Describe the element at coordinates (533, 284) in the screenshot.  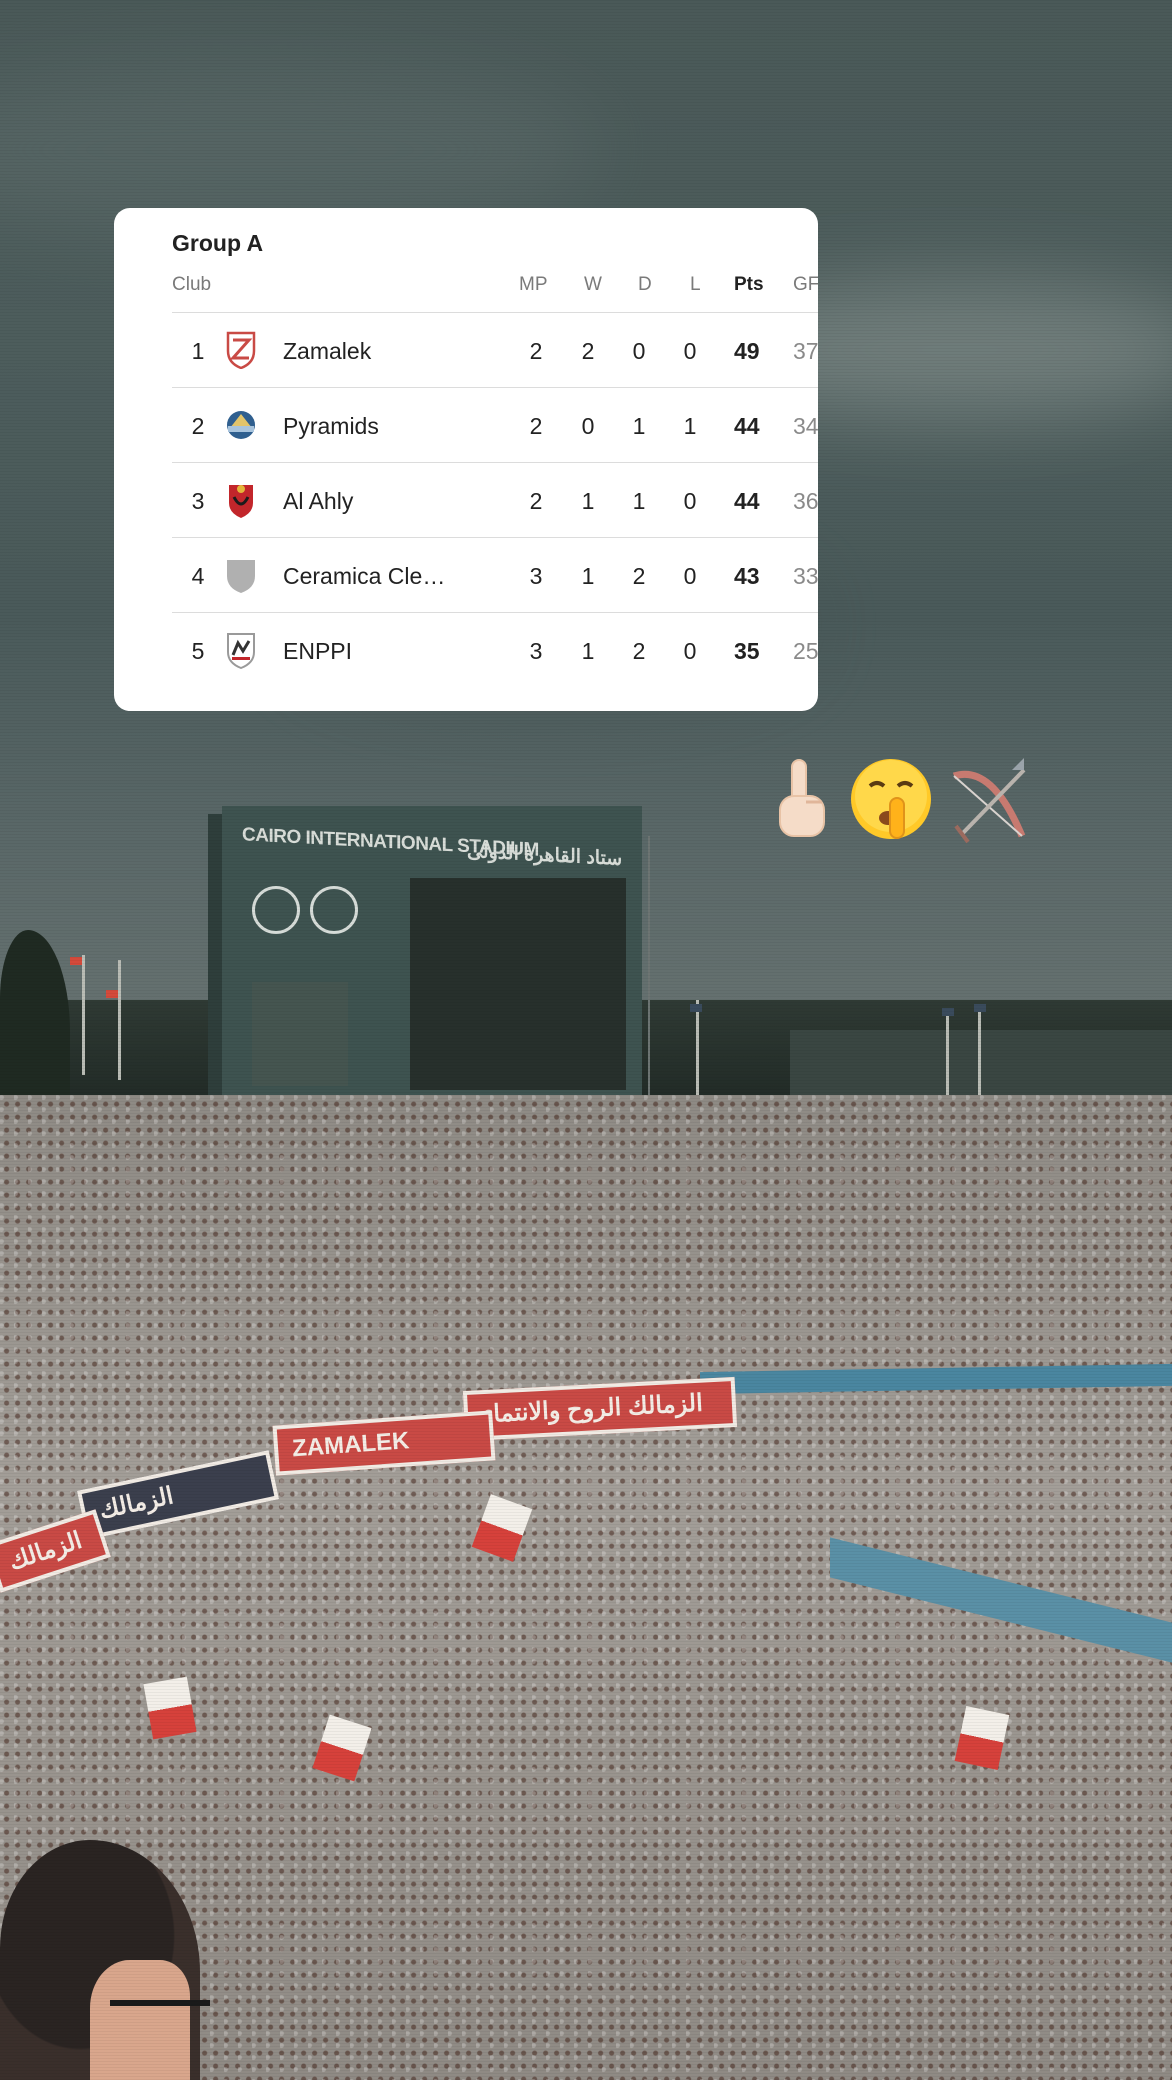
I see `column-header-mp: MP` at that location.